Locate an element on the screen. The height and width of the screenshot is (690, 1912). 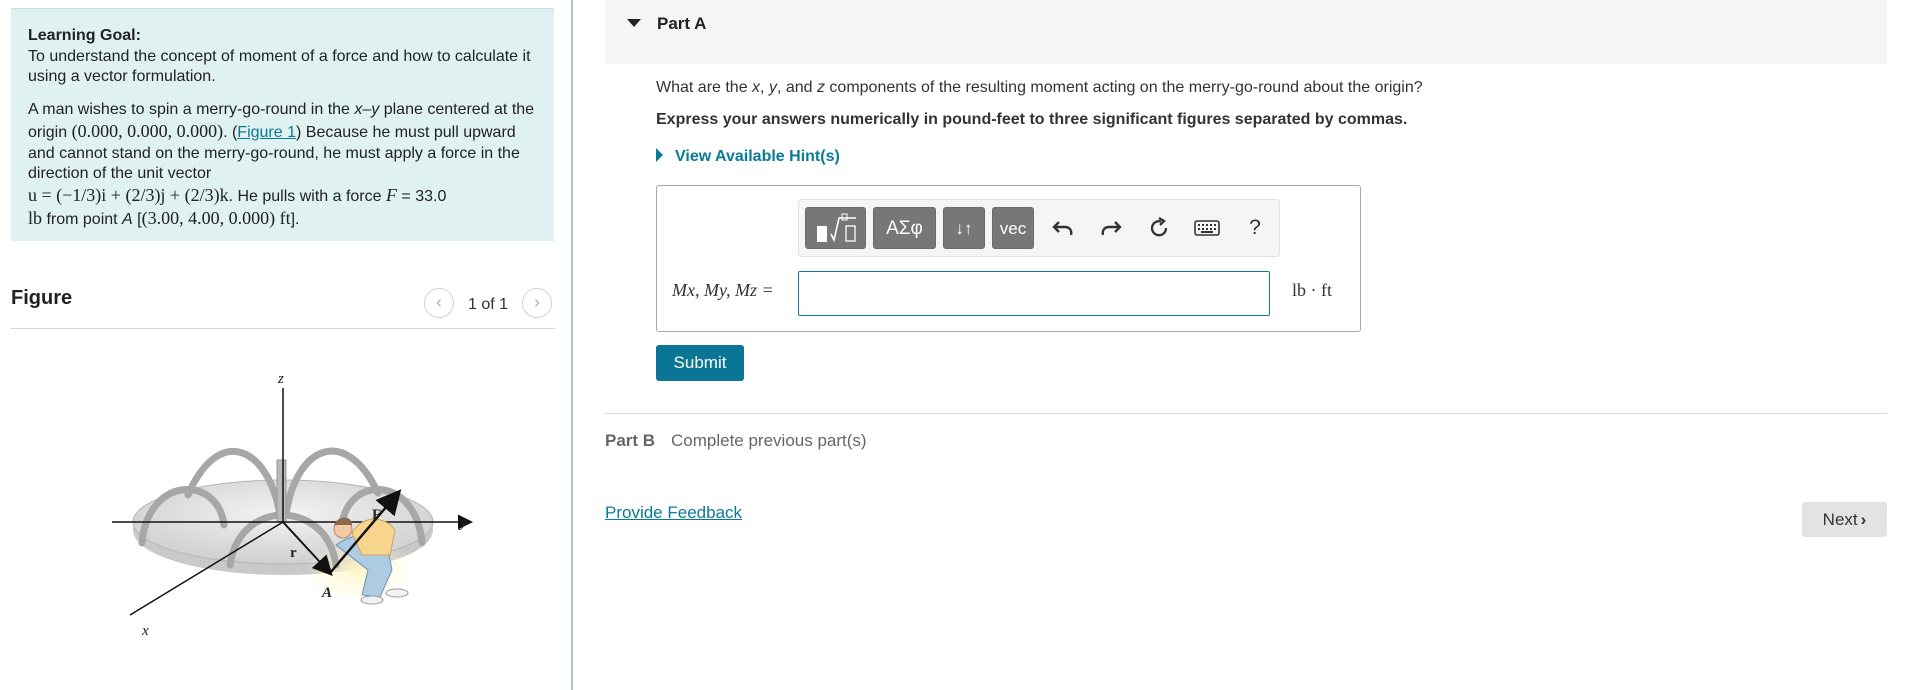
problem-text: [ is located at coordinates (137, 219).